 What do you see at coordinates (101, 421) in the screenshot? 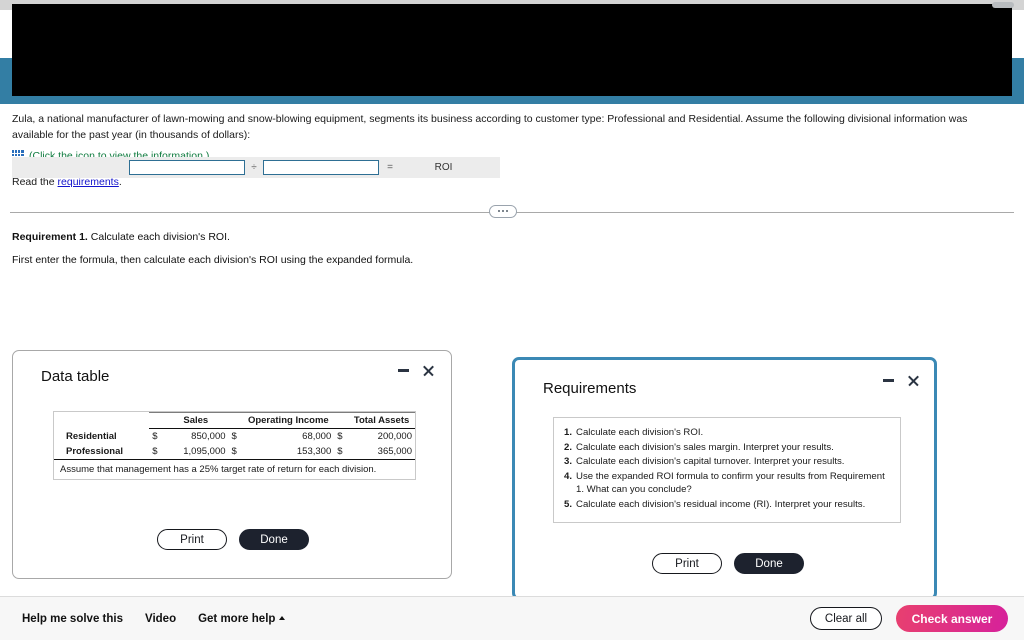
I see `col-header-blank` at bounding box center [101, 421].